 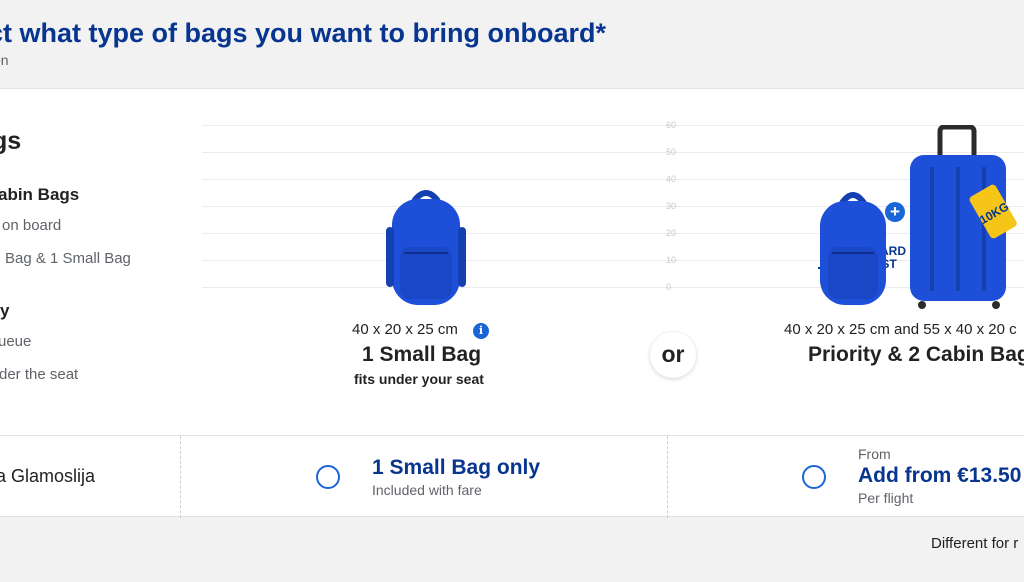 I want to click on plus-icon: +, so click(x=895, y=212).